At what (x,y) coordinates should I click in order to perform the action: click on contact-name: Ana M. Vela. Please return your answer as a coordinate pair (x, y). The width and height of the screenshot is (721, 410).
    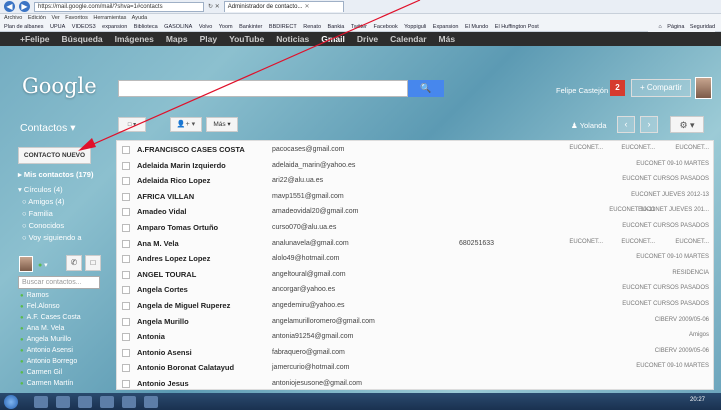
    Looking at the image, I should click on (158, 243).